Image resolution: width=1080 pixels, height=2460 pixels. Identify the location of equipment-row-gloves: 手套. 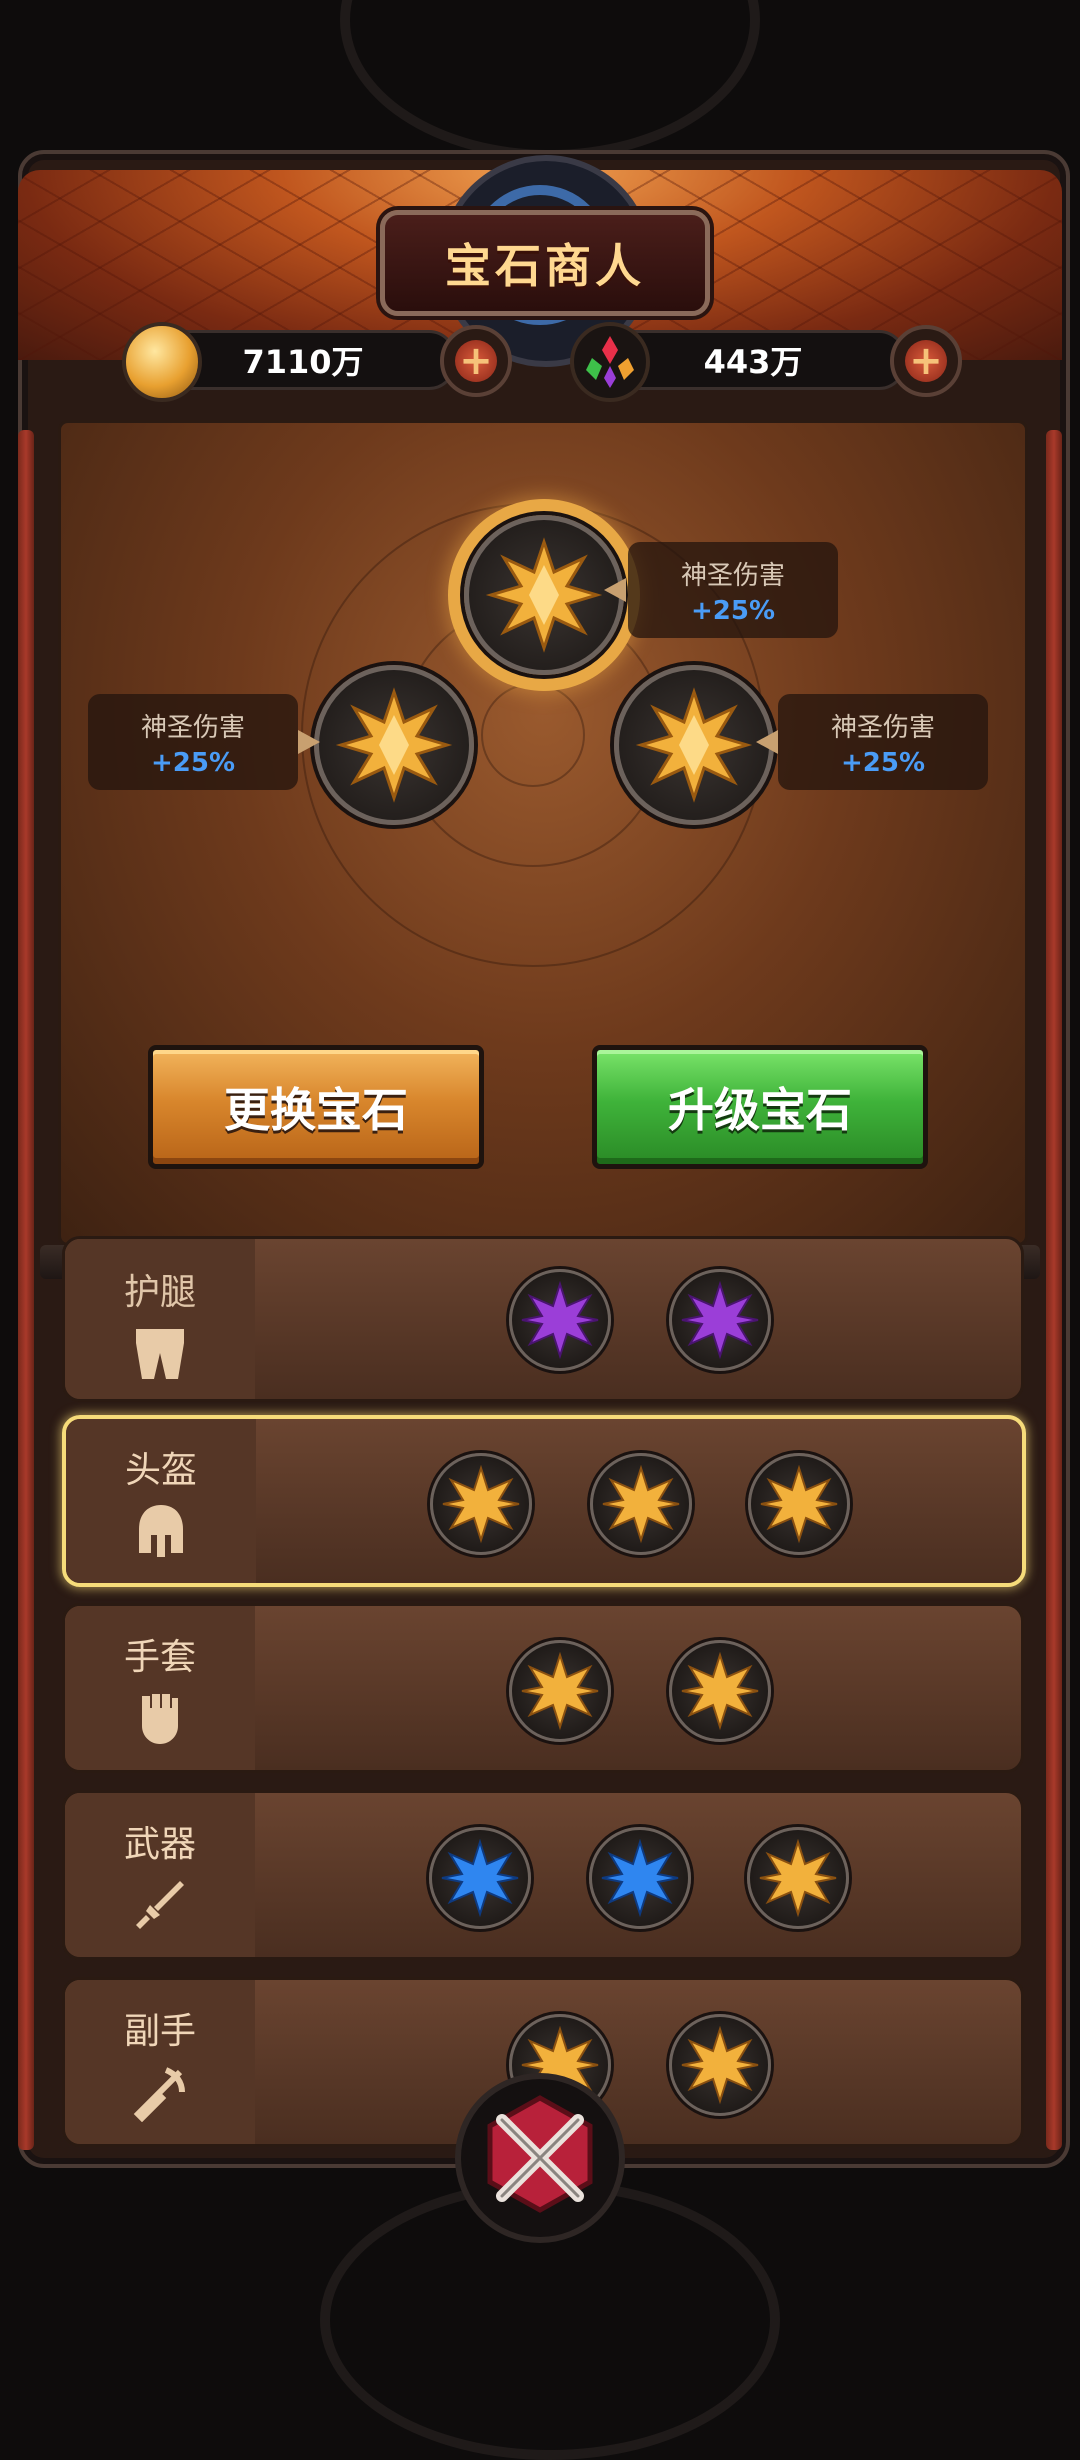
(543, 1688).